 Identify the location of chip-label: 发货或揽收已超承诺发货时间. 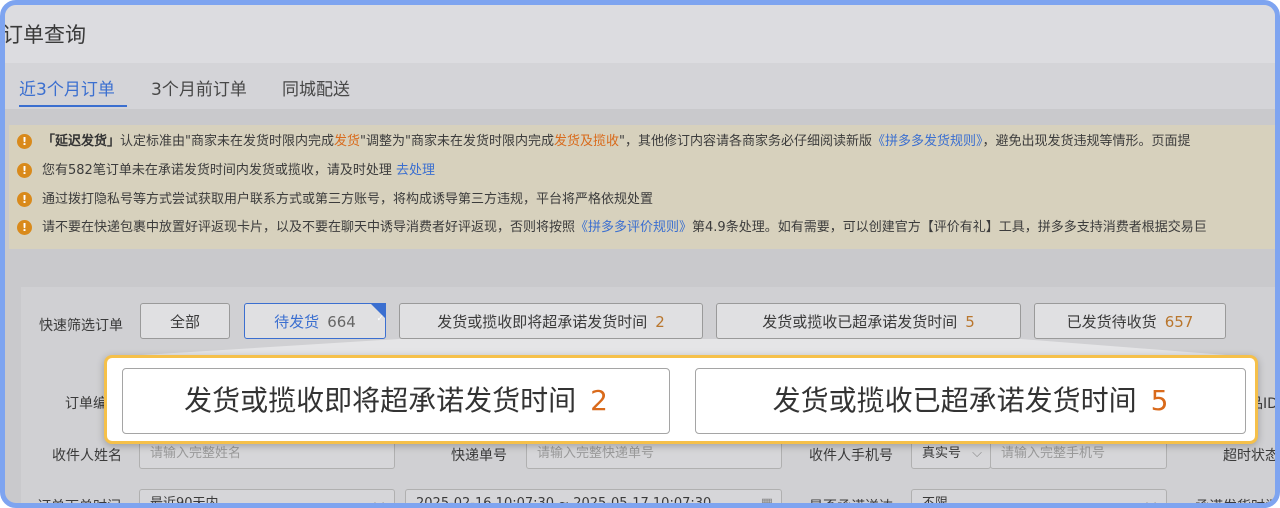
(954, 400).